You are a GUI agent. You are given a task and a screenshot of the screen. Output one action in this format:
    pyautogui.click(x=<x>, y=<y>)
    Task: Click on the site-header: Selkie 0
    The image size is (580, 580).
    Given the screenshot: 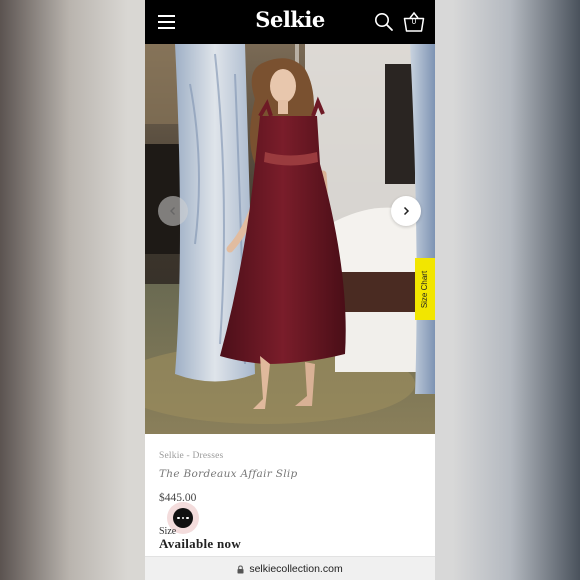 What is the action you would take?
    pyautogui.click(x=290, y=22)
    